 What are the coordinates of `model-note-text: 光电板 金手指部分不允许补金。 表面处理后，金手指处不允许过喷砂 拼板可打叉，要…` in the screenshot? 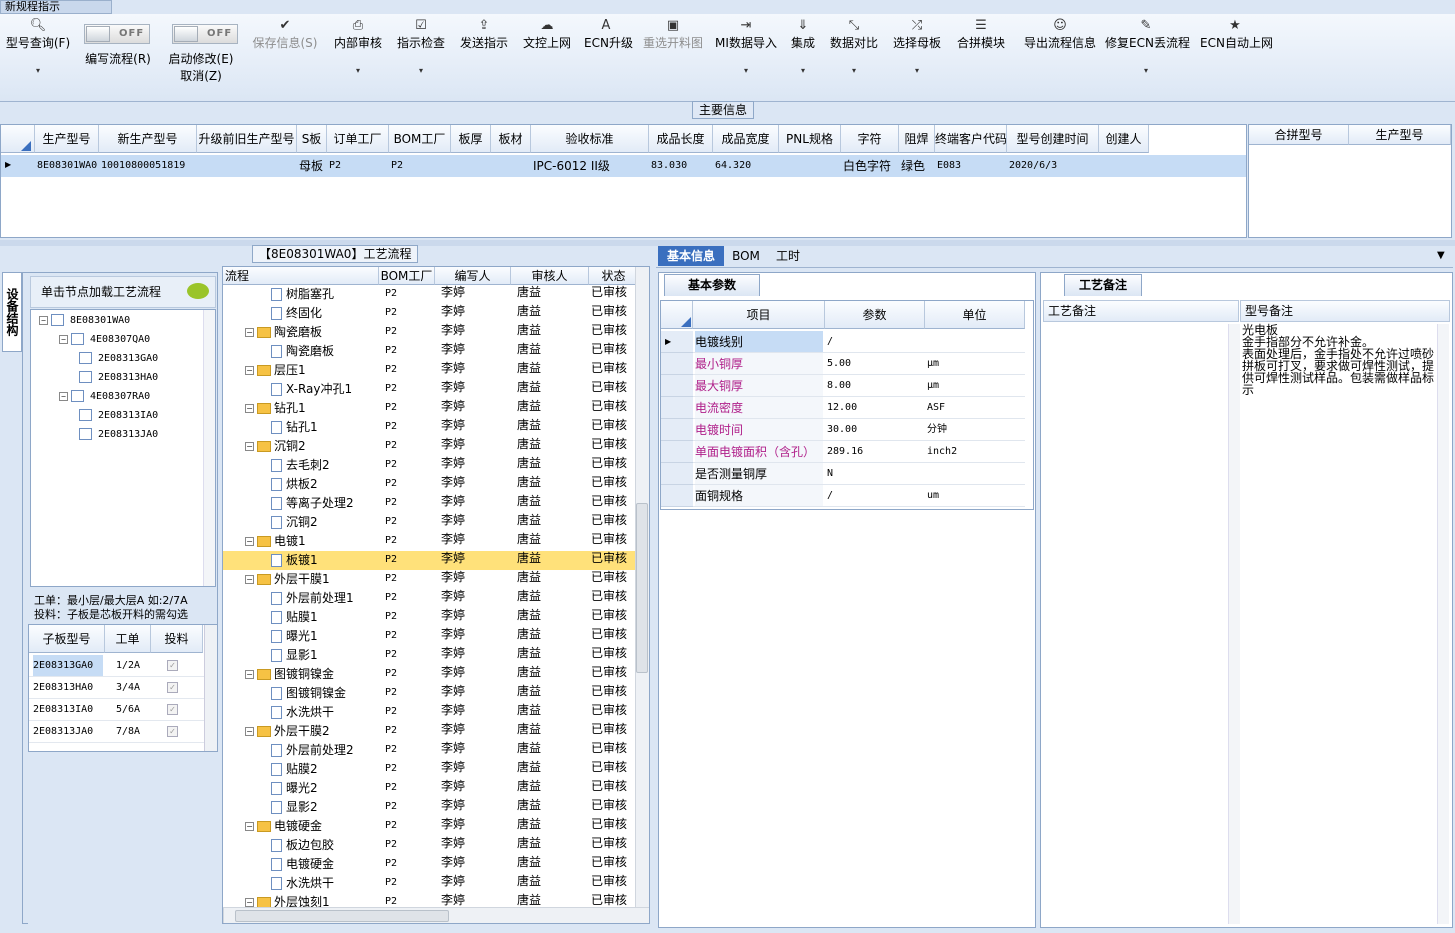 It's located at (1339, 624).